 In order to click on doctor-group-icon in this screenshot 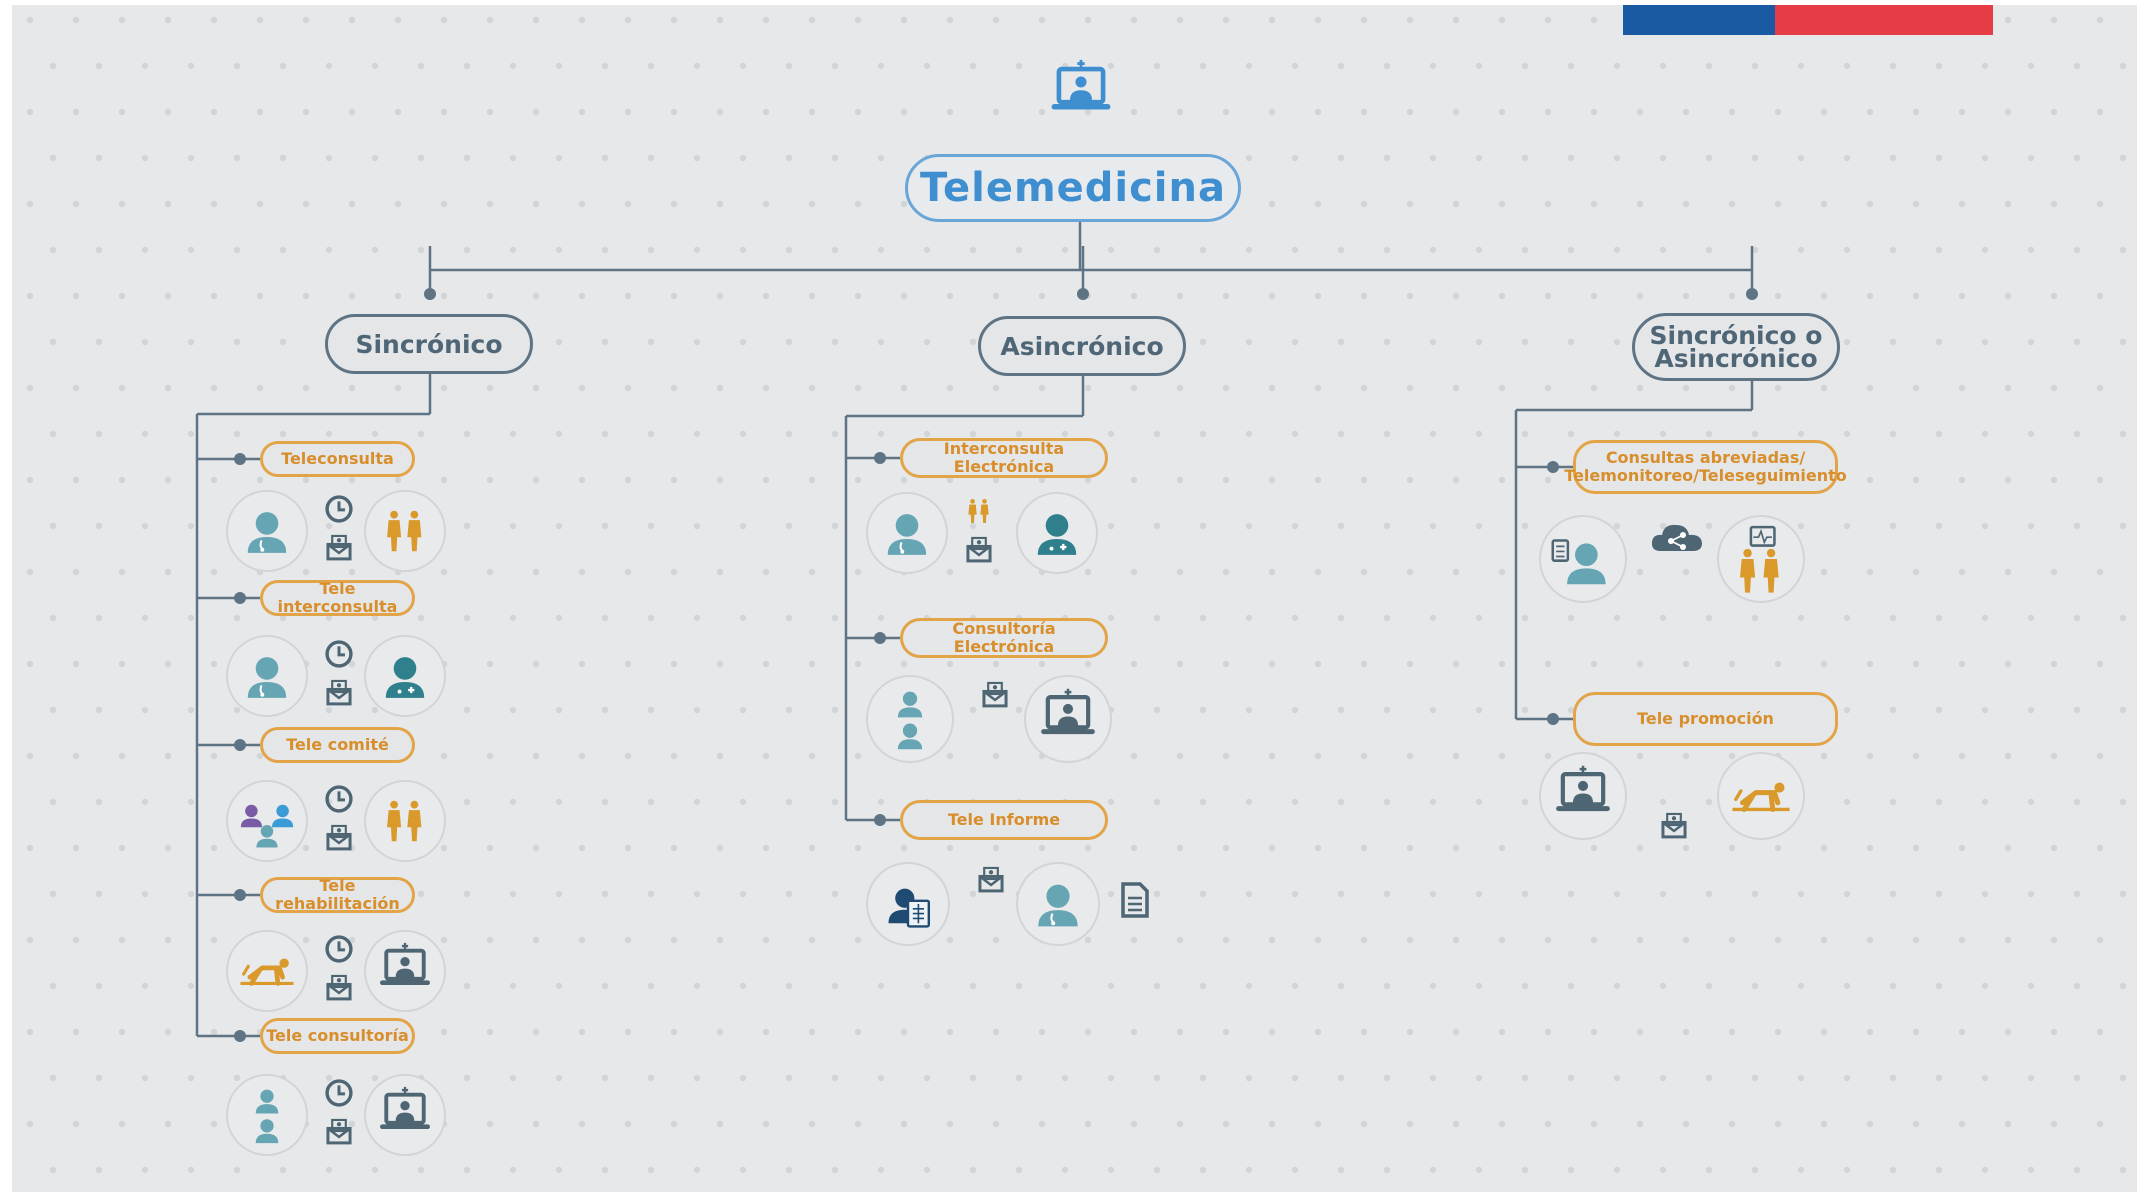, I will do `click(267, 821)`.